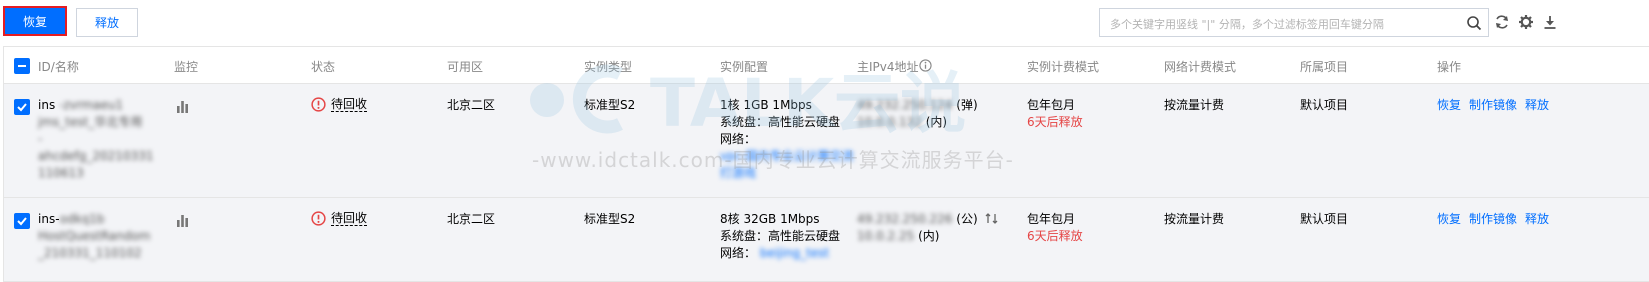  I want to click on checkbox-indeterminate-icon, so click(22, 66).